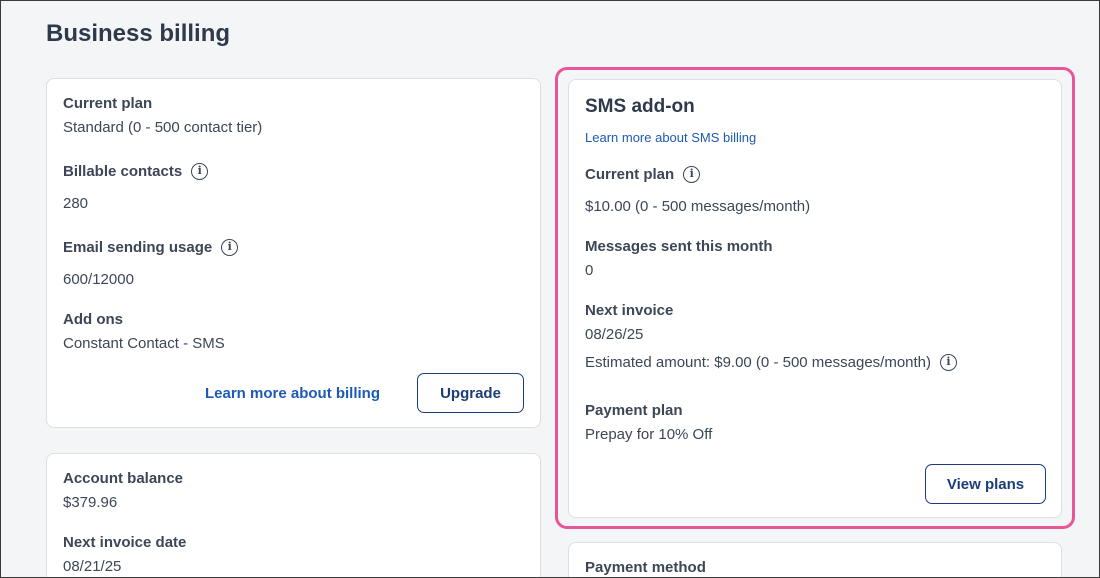  I want to click on add-ons-label: Add ons, so click(93, 319).